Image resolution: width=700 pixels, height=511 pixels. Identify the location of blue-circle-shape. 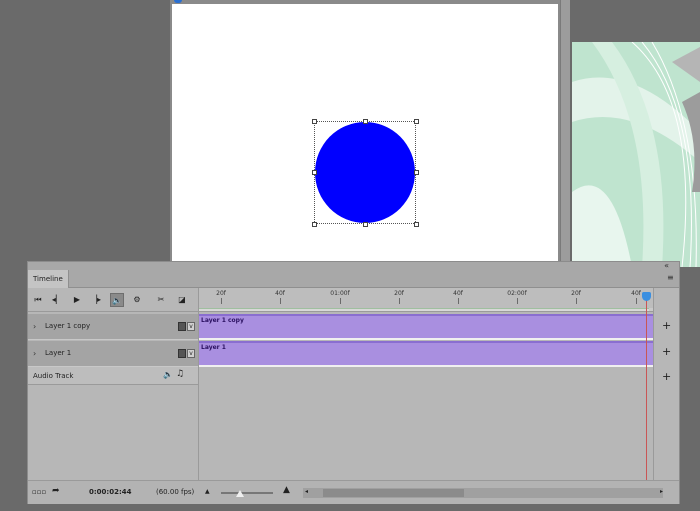
(365, 172).